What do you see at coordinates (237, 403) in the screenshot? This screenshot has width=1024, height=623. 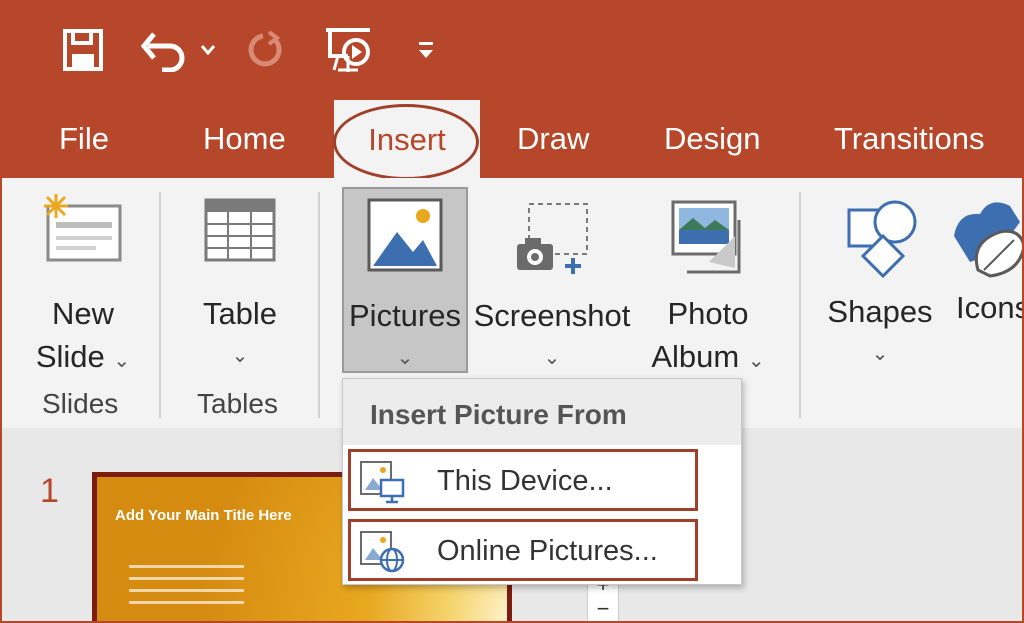 I see `group-label-tables: Tables` at bounding box center [237, 403].